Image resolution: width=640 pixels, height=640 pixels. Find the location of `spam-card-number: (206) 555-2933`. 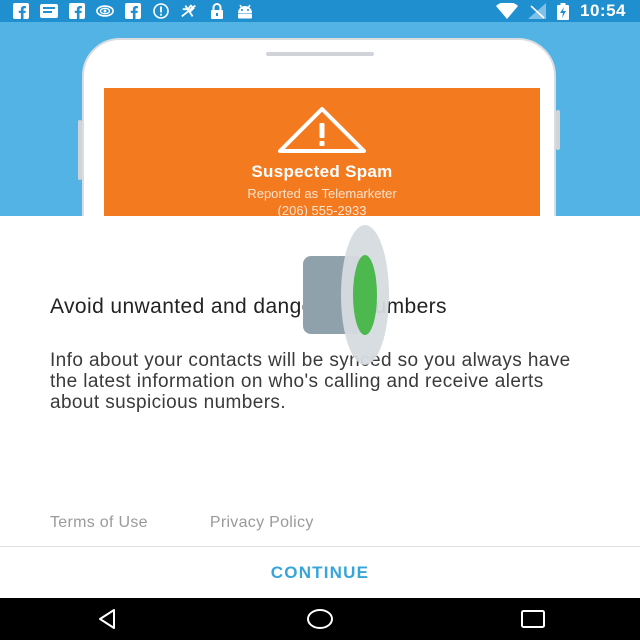

spam-card-number: (206) 555-2933 is located at coordinates (322, 209).